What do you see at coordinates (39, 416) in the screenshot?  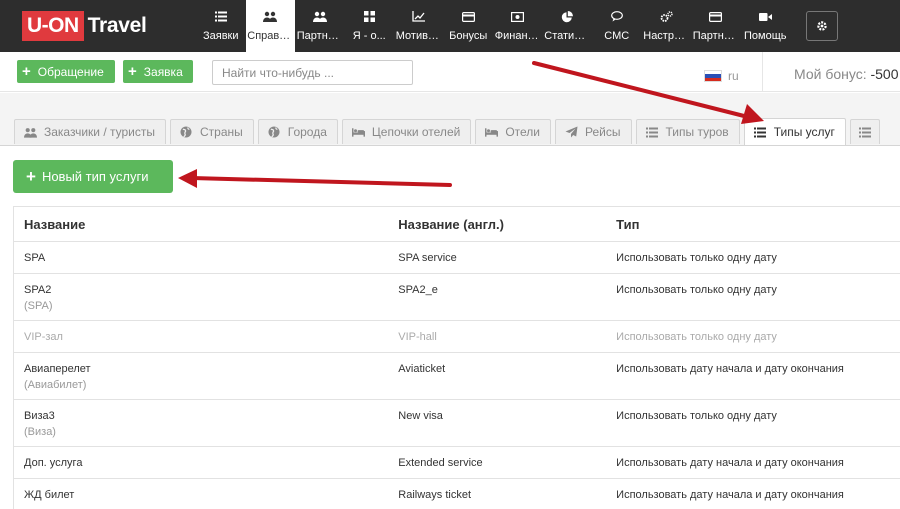 I see `service-name: Виза3` at bounding box center [39, 416].